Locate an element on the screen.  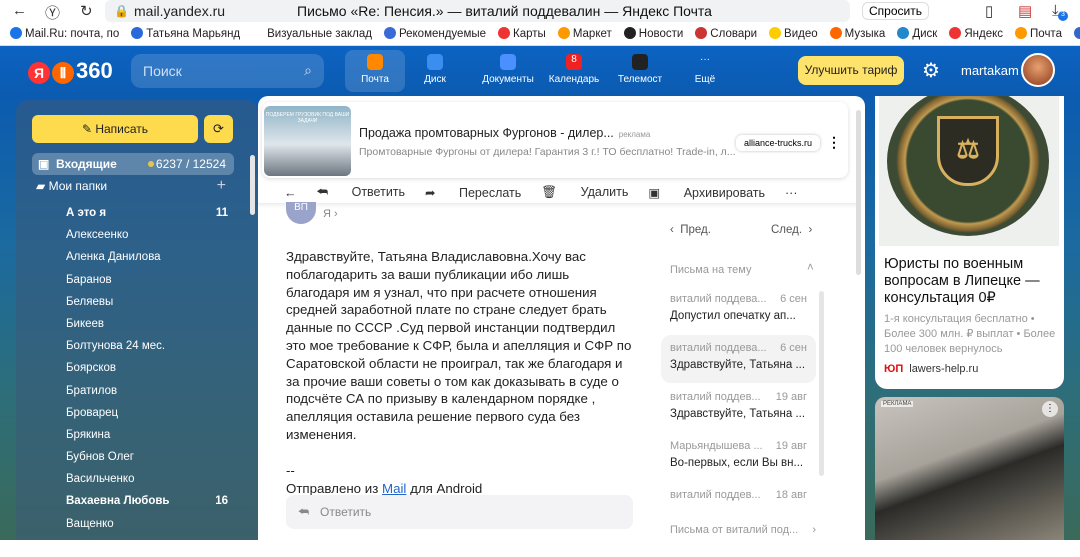
reply-button: ⮪ Ответить is located at coordinates (361, 192).